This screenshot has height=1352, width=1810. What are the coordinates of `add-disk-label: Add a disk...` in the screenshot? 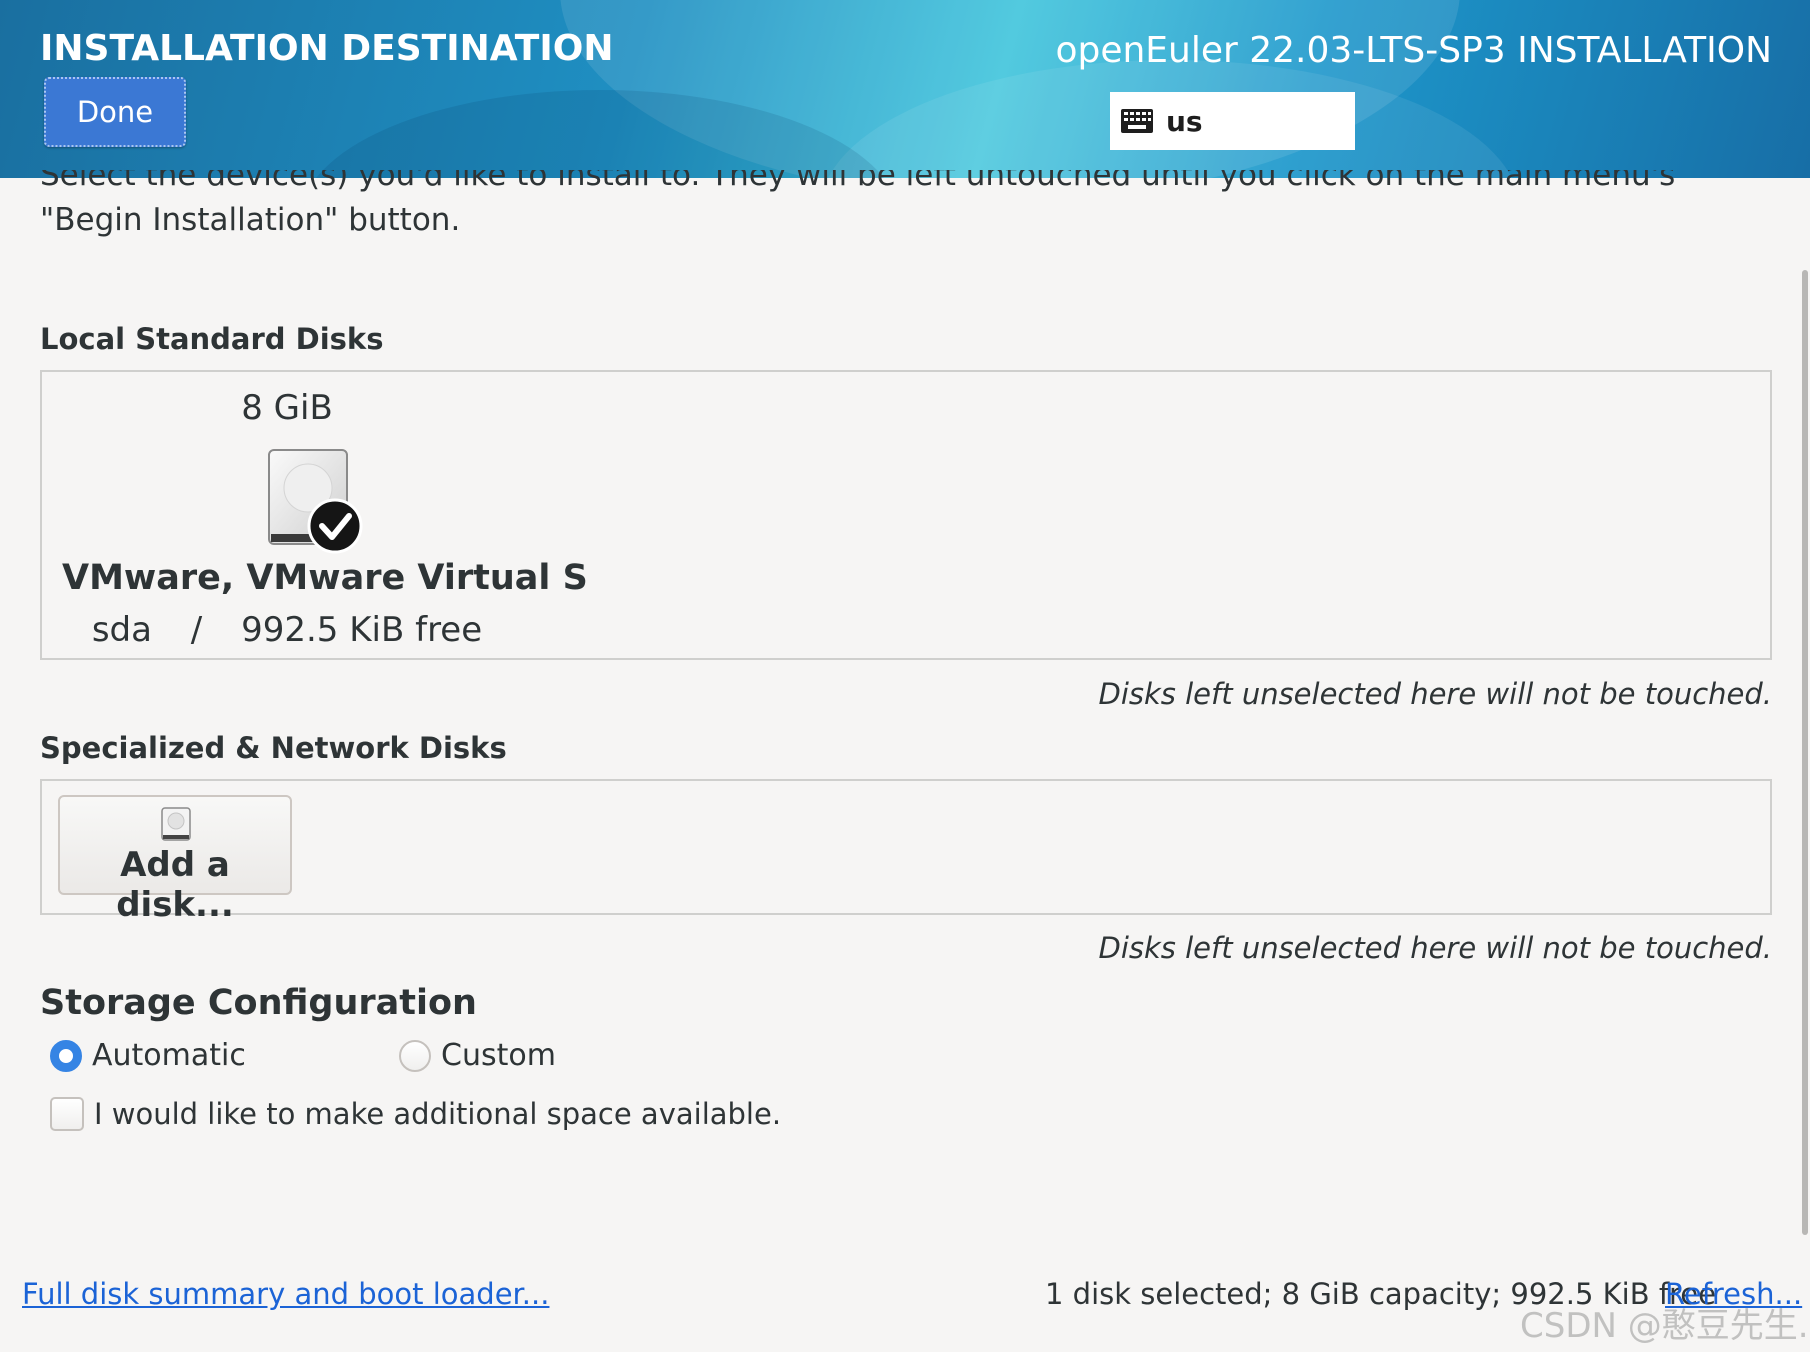 It's located at (175, 885).